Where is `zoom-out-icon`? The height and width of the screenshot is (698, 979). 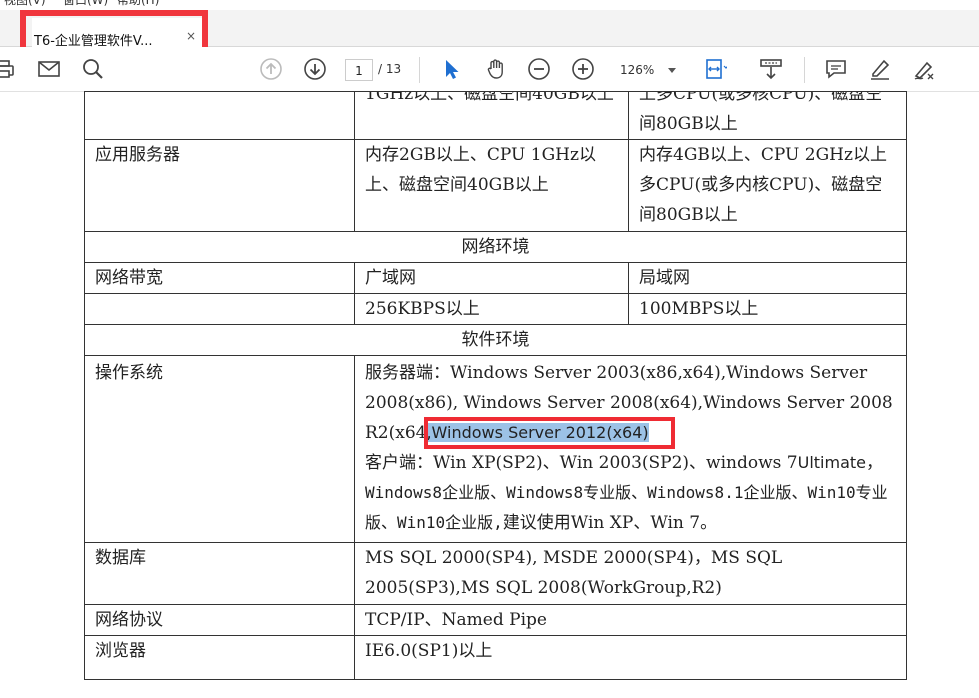 zoom-out-icon is located at coordinates (539, 69).